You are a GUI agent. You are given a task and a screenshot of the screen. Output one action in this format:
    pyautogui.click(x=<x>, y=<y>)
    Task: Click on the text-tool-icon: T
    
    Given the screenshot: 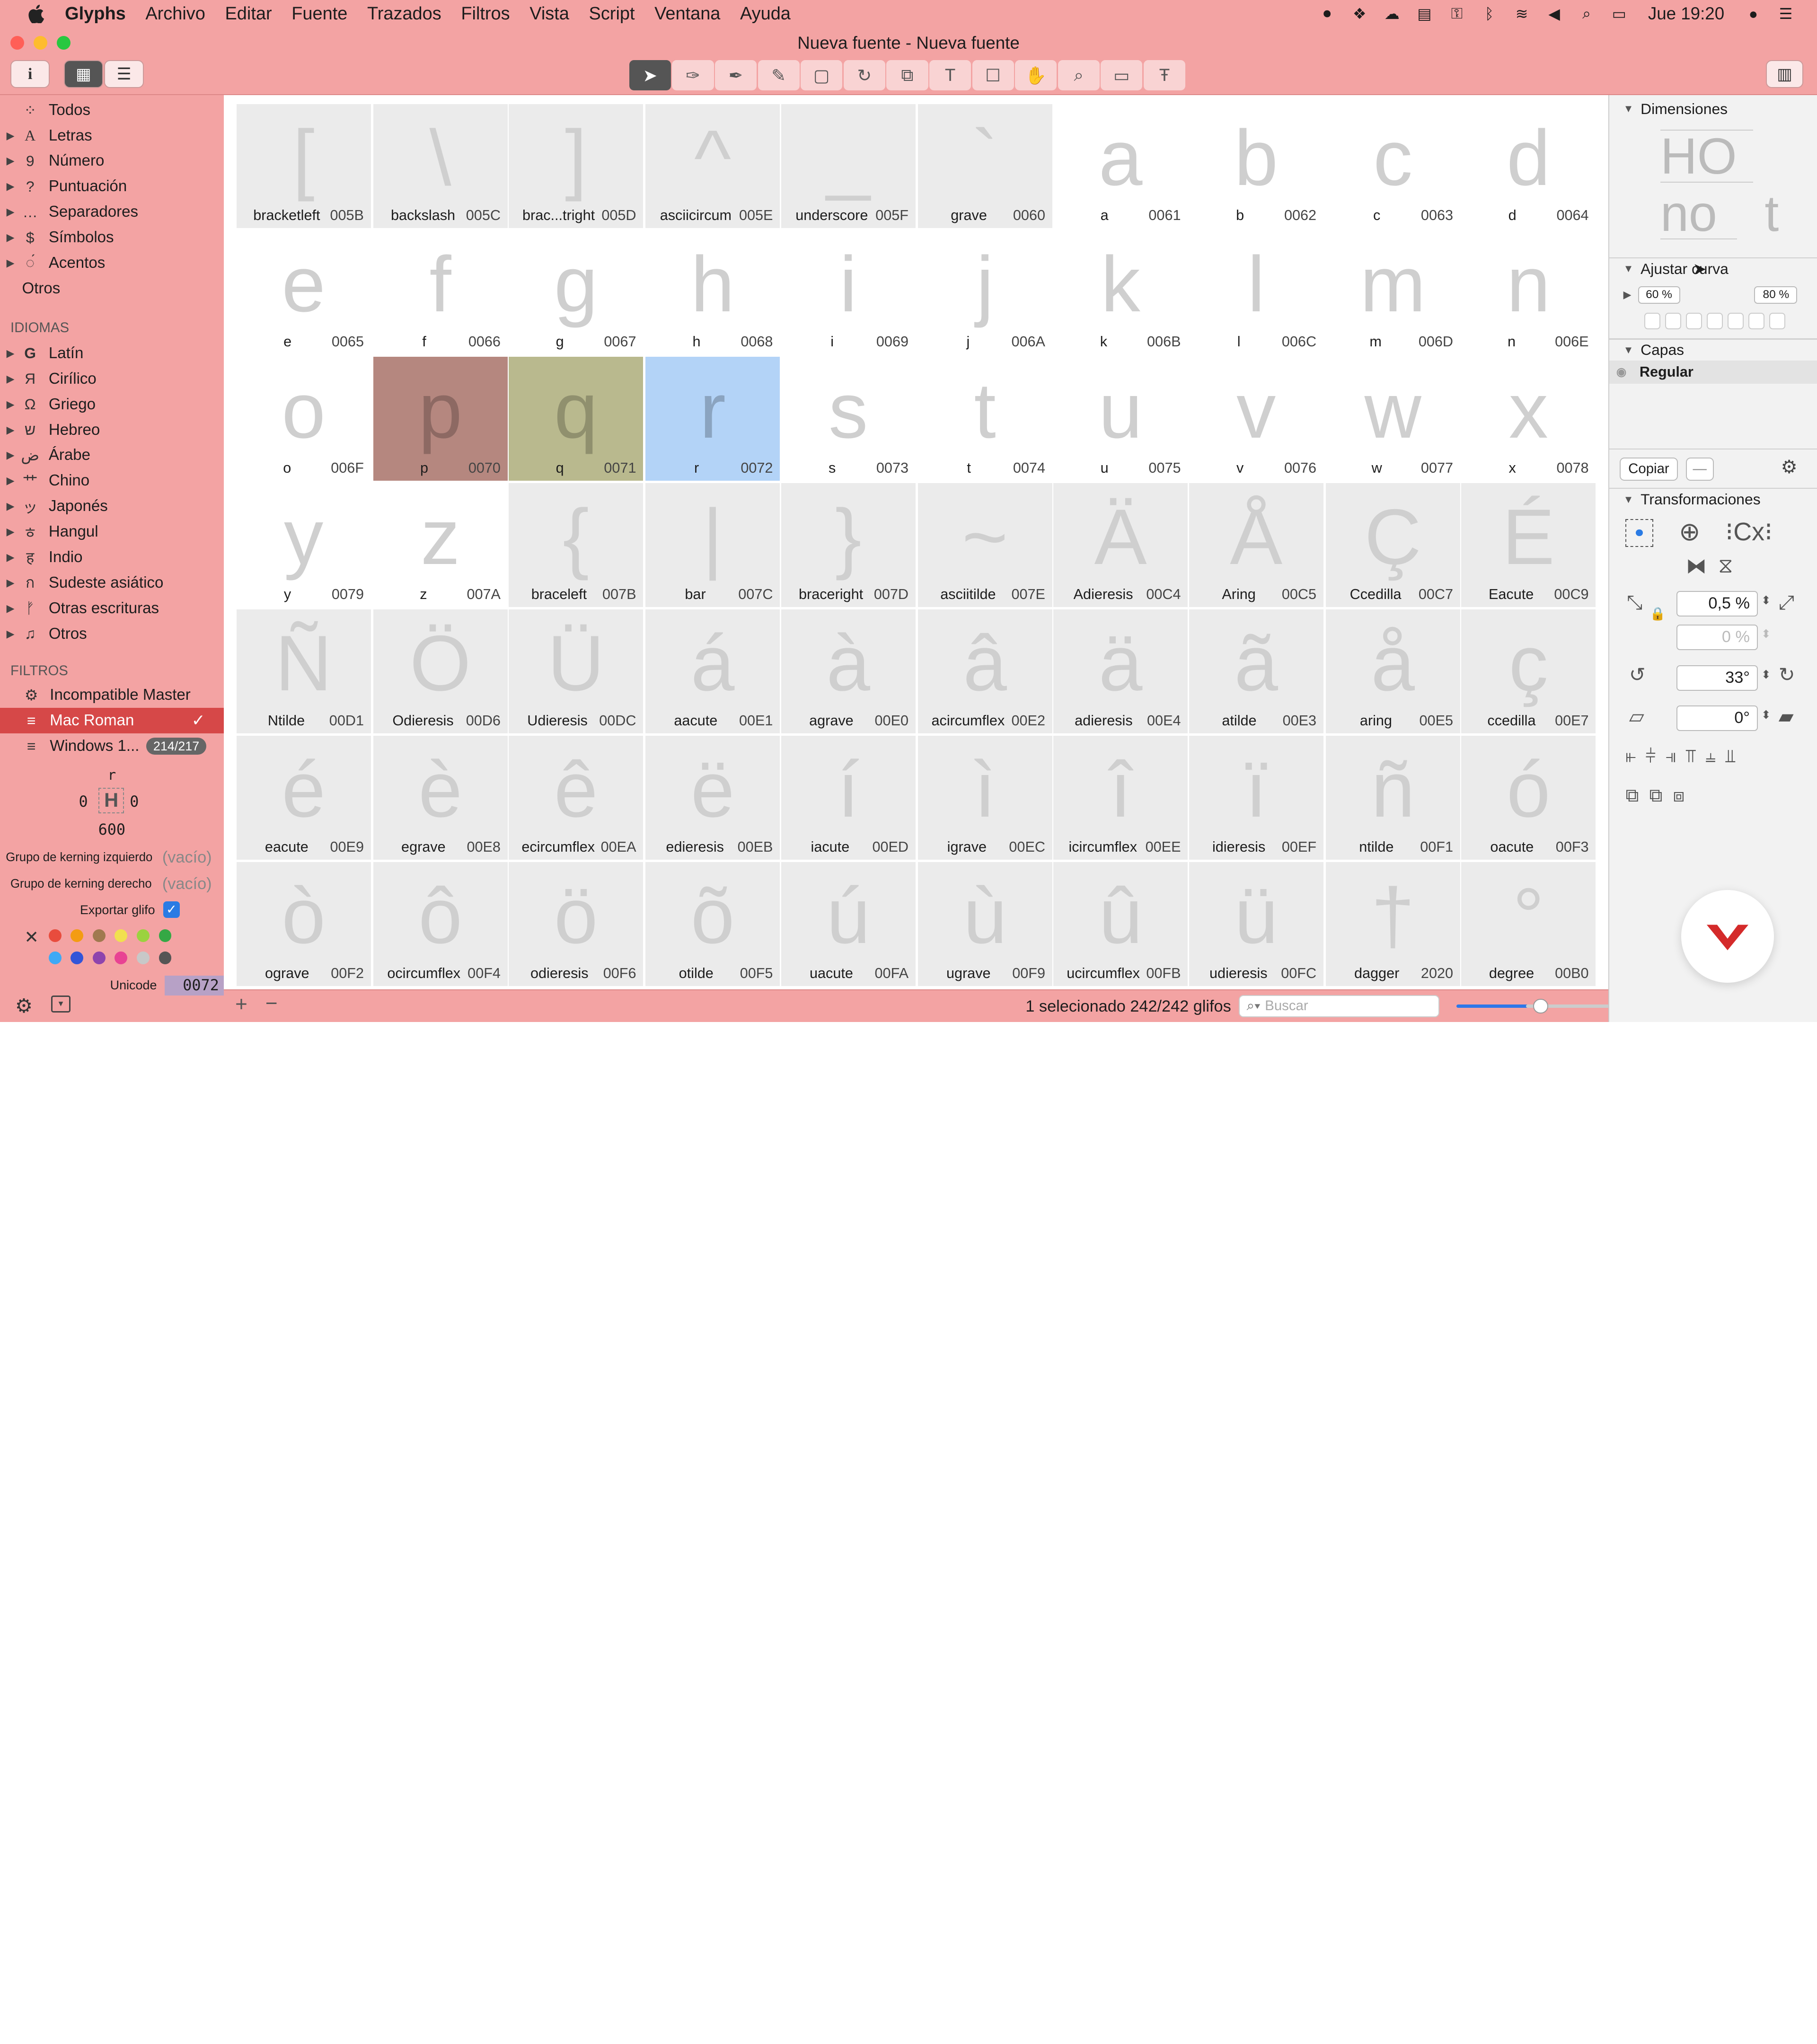 What is the action you would take?
    pyautogui.click(x=950, y=75)
    